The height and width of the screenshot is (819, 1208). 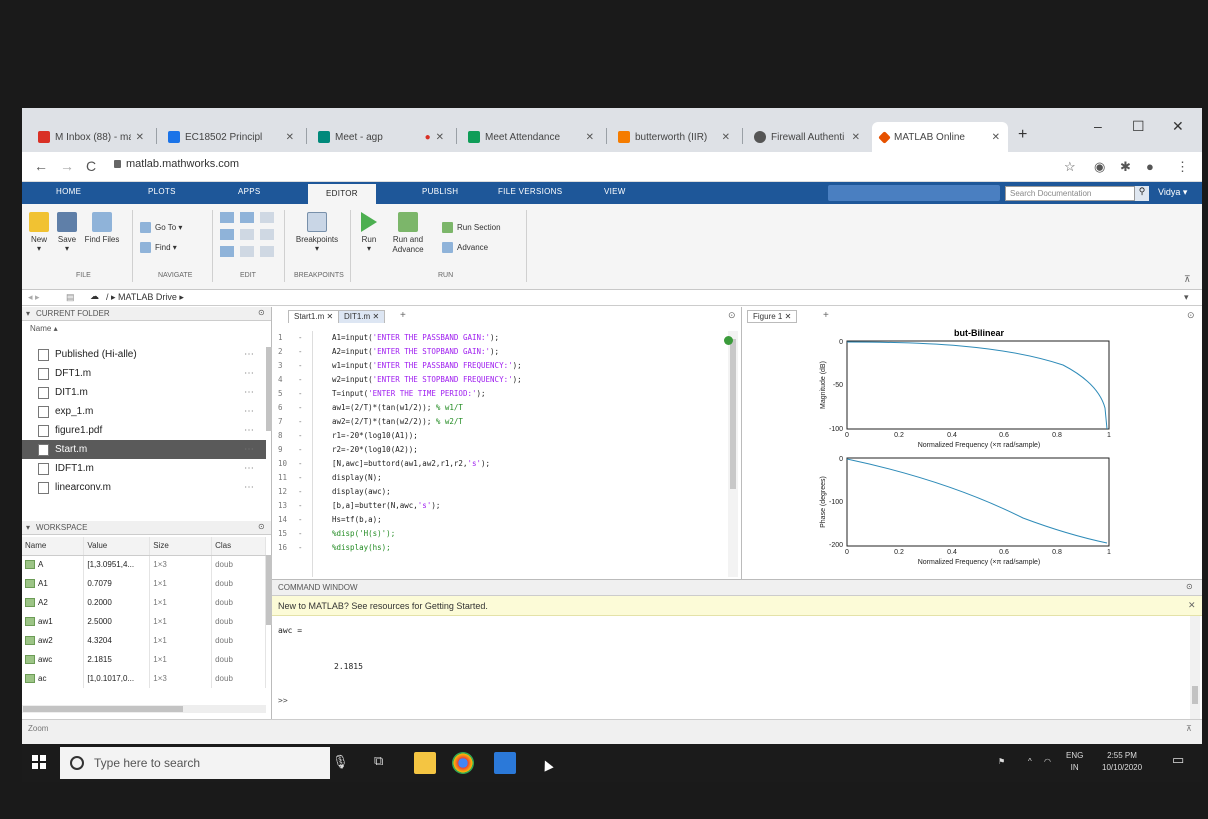 I want to click on menu-icon: ⋮, so click(x=1182, y=167).